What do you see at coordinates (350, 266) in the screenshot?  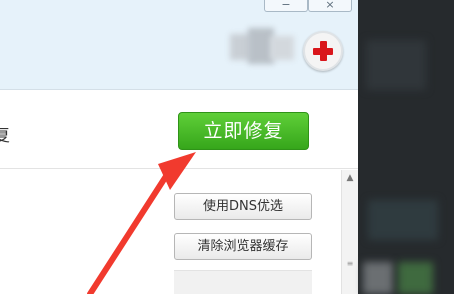 I see `scroll-grip-icon: ≡` at bounding box center [350, 266].